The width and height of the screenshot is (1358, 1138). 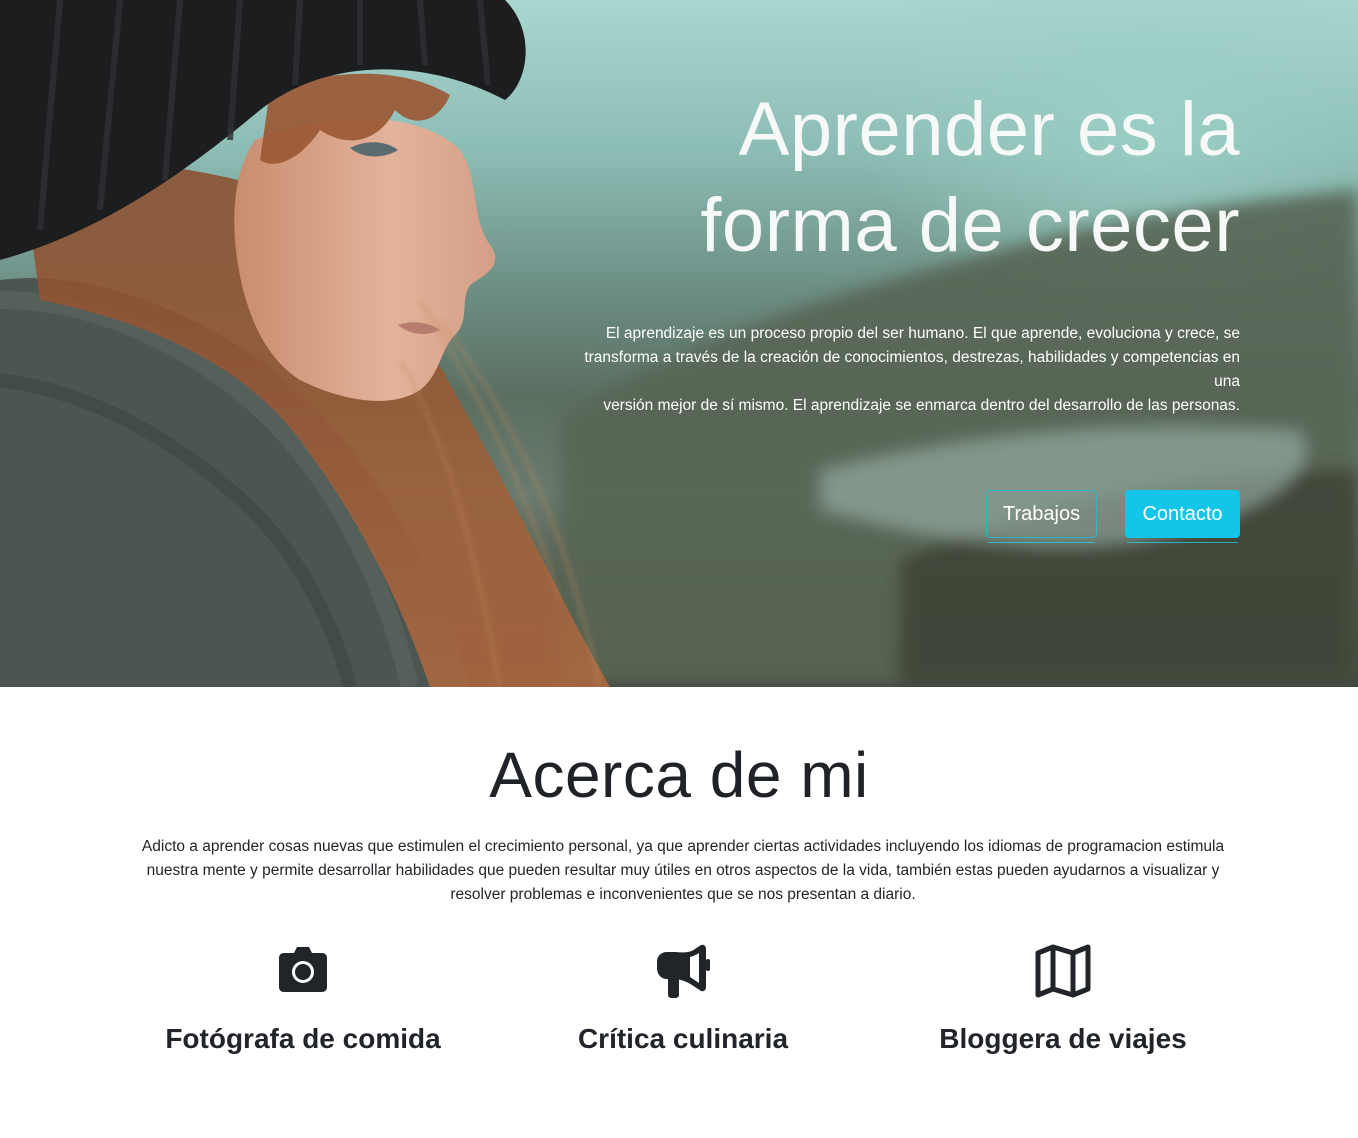 What do you see at coordinates (683, 971) in the screenshot?
I see `megaphone-icon` at bounding box center [683, 971].